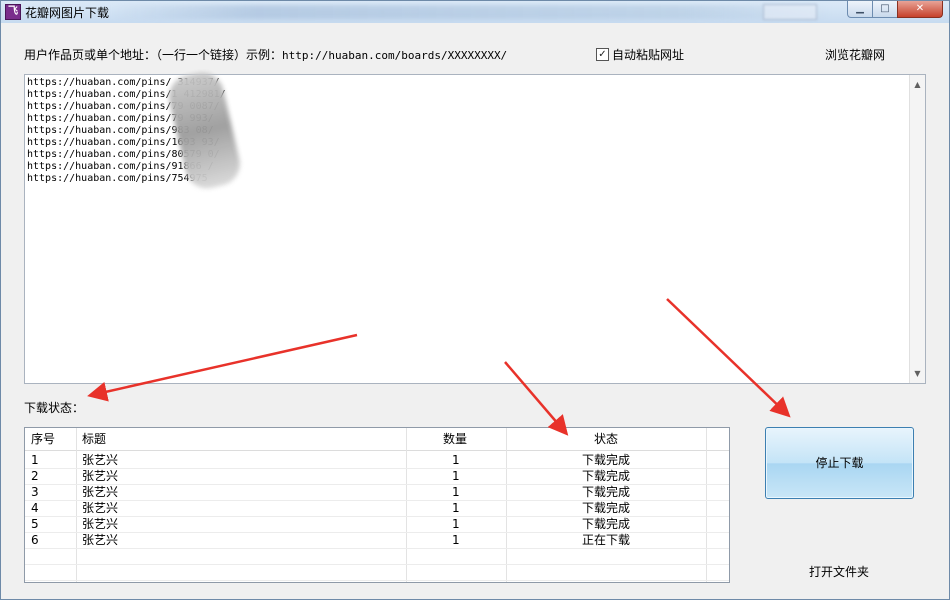 The height and width of the screenshot is (600, 950). Describe the element at coordinates (377, 540) in the screenshot. I see `table-row: 6 张艺兴 1 正在下载` at that location.